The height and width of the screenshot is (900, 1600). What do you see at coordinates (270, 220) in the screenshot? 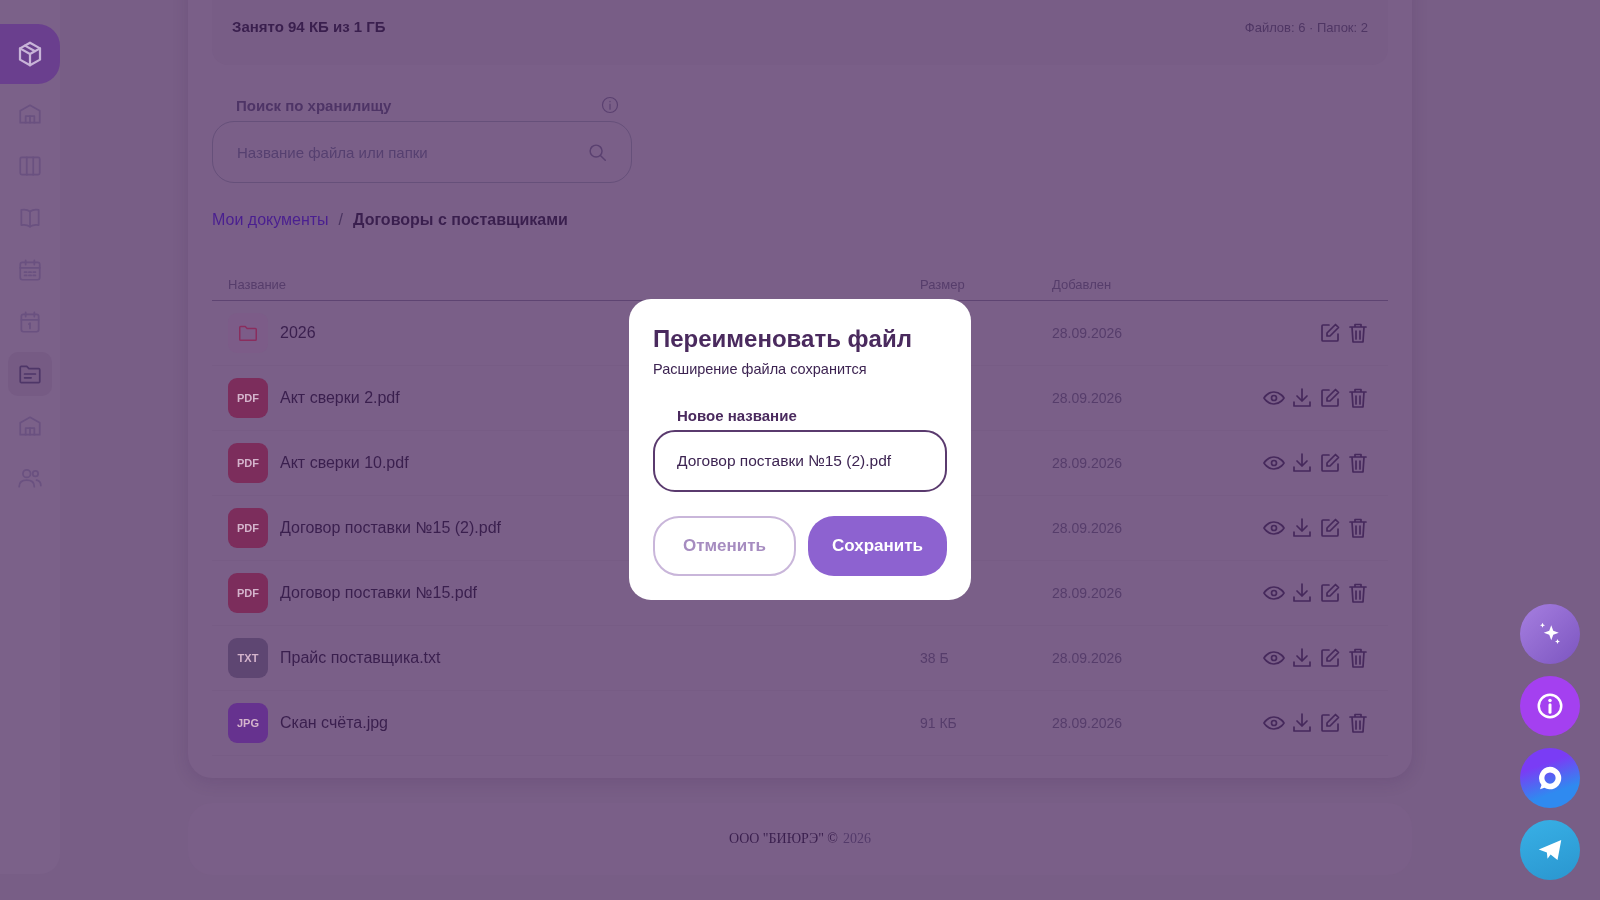
I see `breadcrumb-link: Мои документы` at bounding box center [270, 220].